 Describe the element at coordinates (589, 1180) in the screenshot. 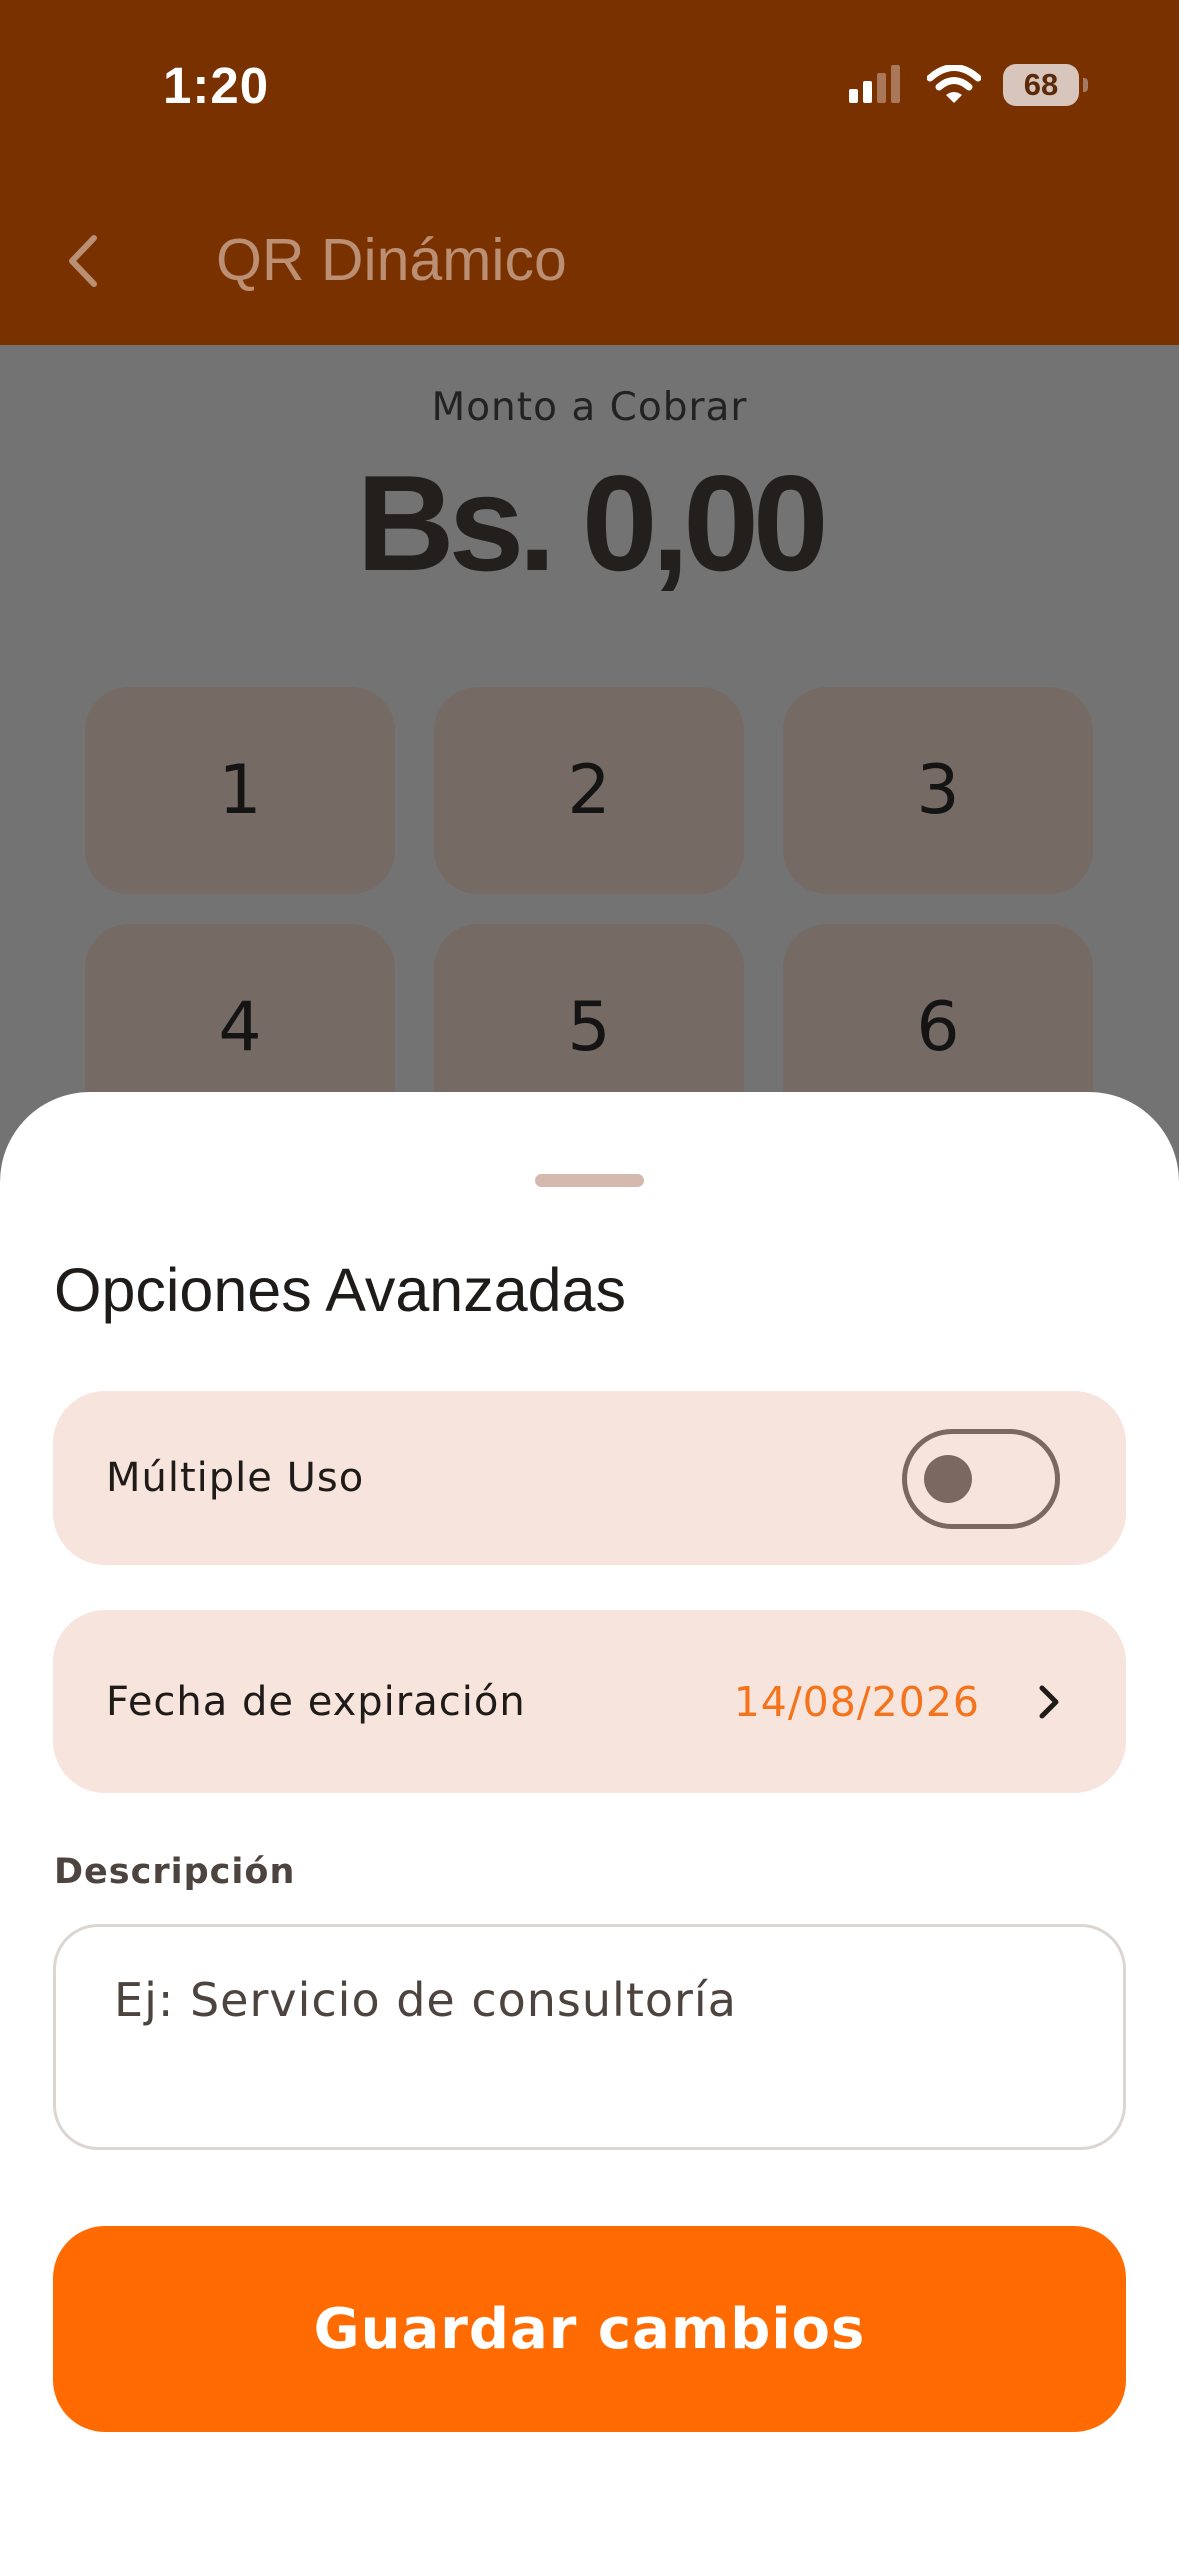

I see `sheet-grabber` at that location.